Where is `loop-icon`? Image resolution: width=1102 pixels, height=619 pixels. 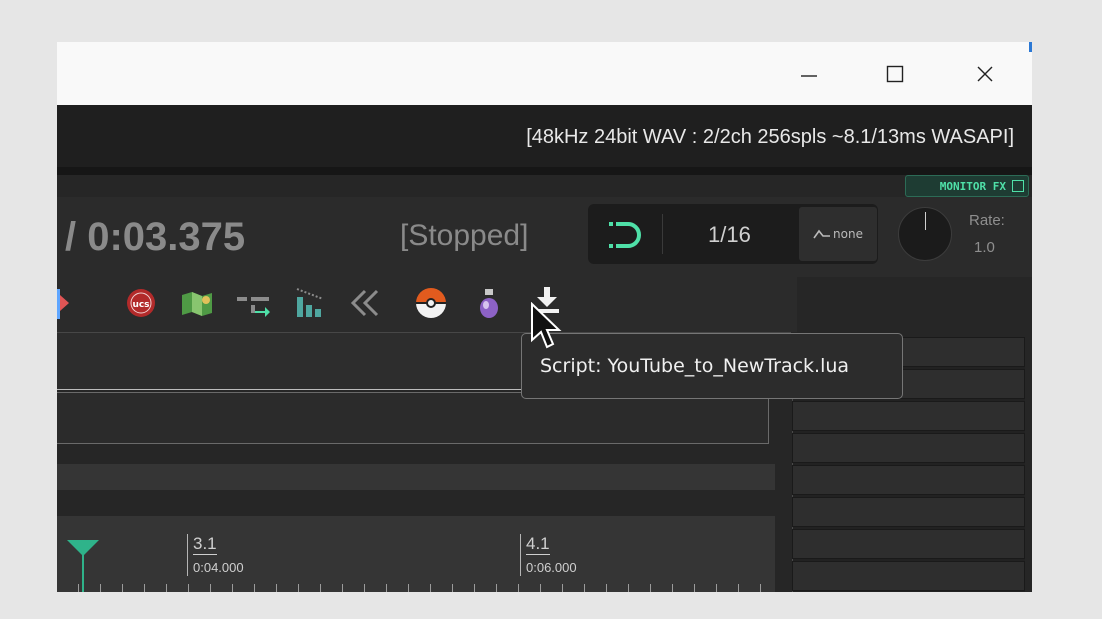 loop-icon is located at coordinates (626, 235).